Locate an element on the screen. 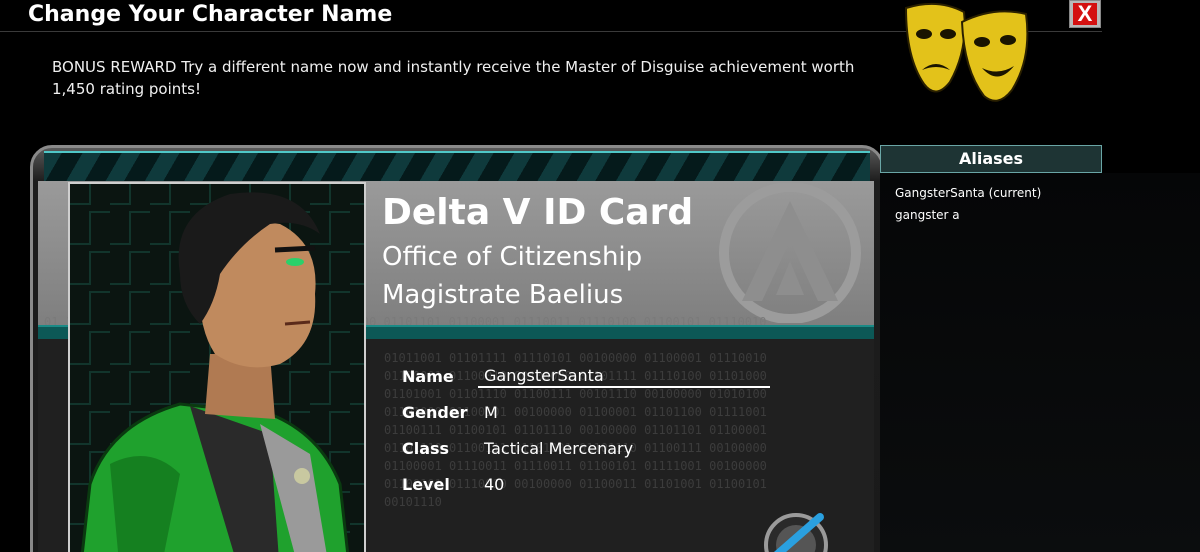  gender-label: Gender is located at coordinates (435, 412).